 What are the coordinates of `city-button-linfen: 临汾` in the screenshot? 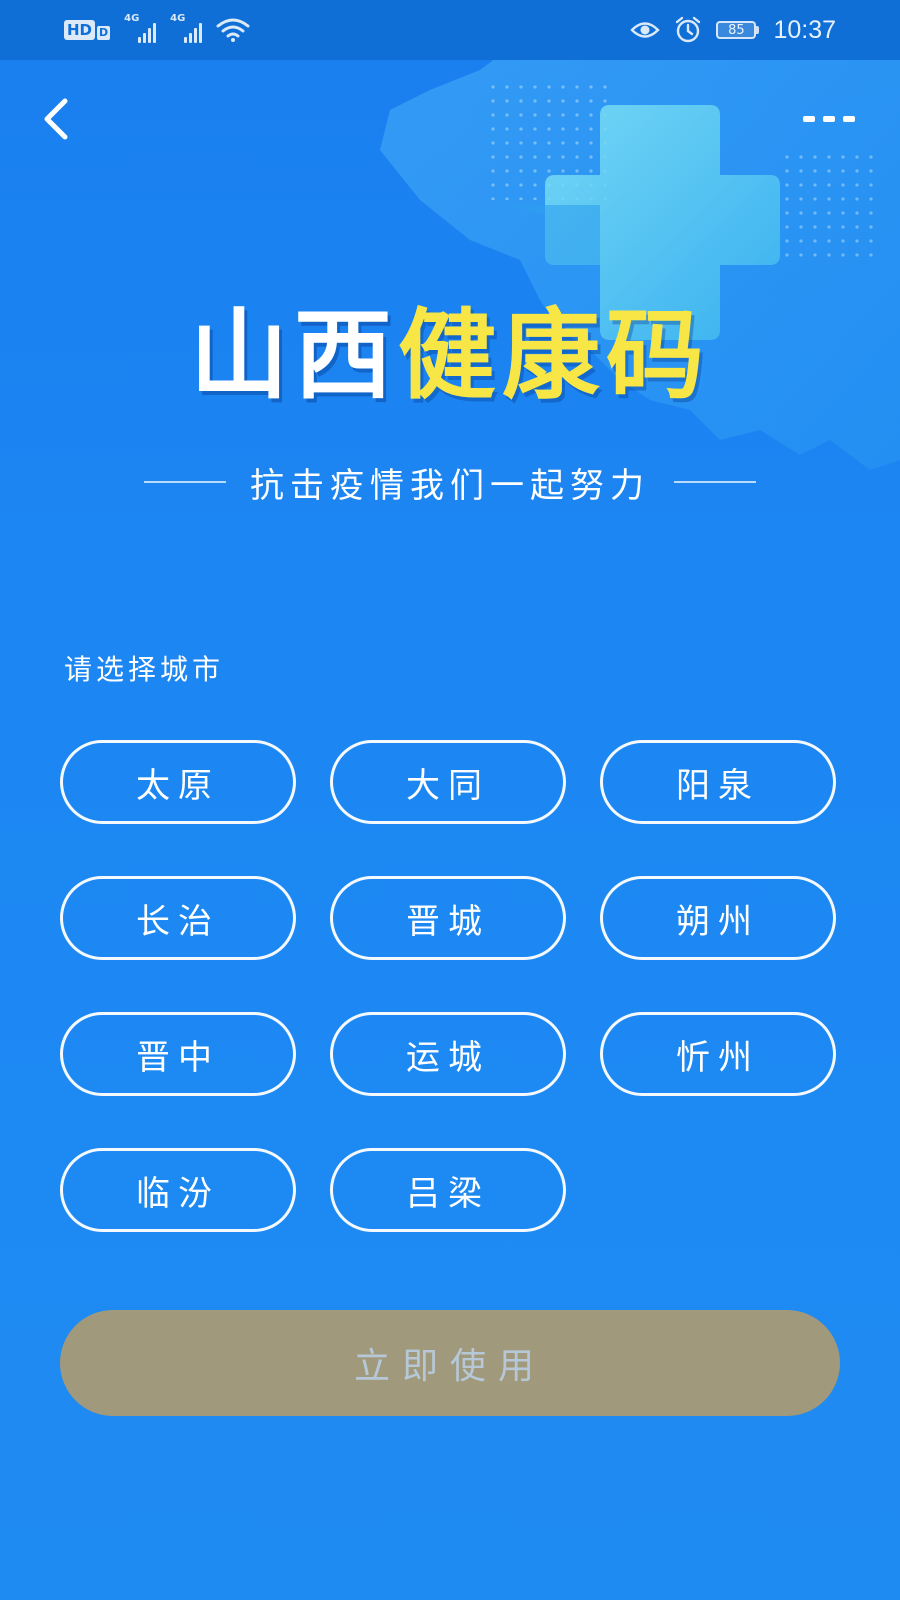 It's located at (178, 1190).